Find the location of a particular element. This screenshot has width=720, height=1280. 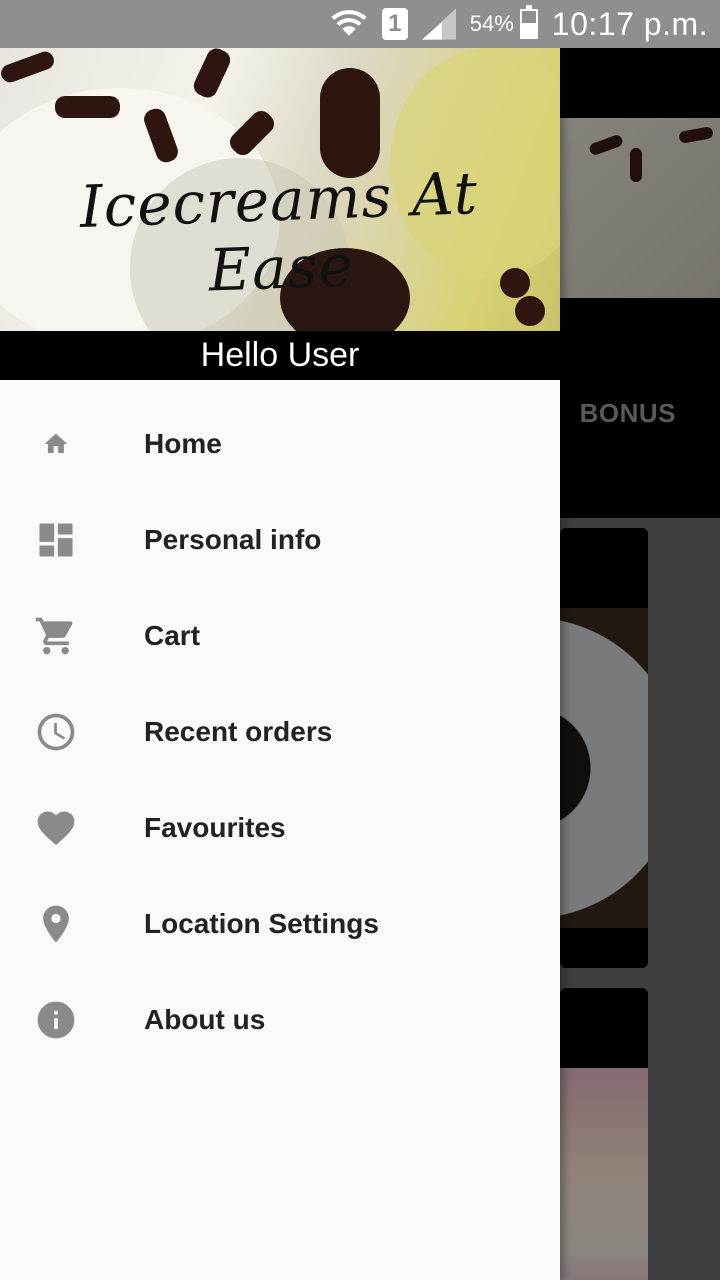

app-logo-text: Icecreams At Ease is located at coordinates (278, 232).